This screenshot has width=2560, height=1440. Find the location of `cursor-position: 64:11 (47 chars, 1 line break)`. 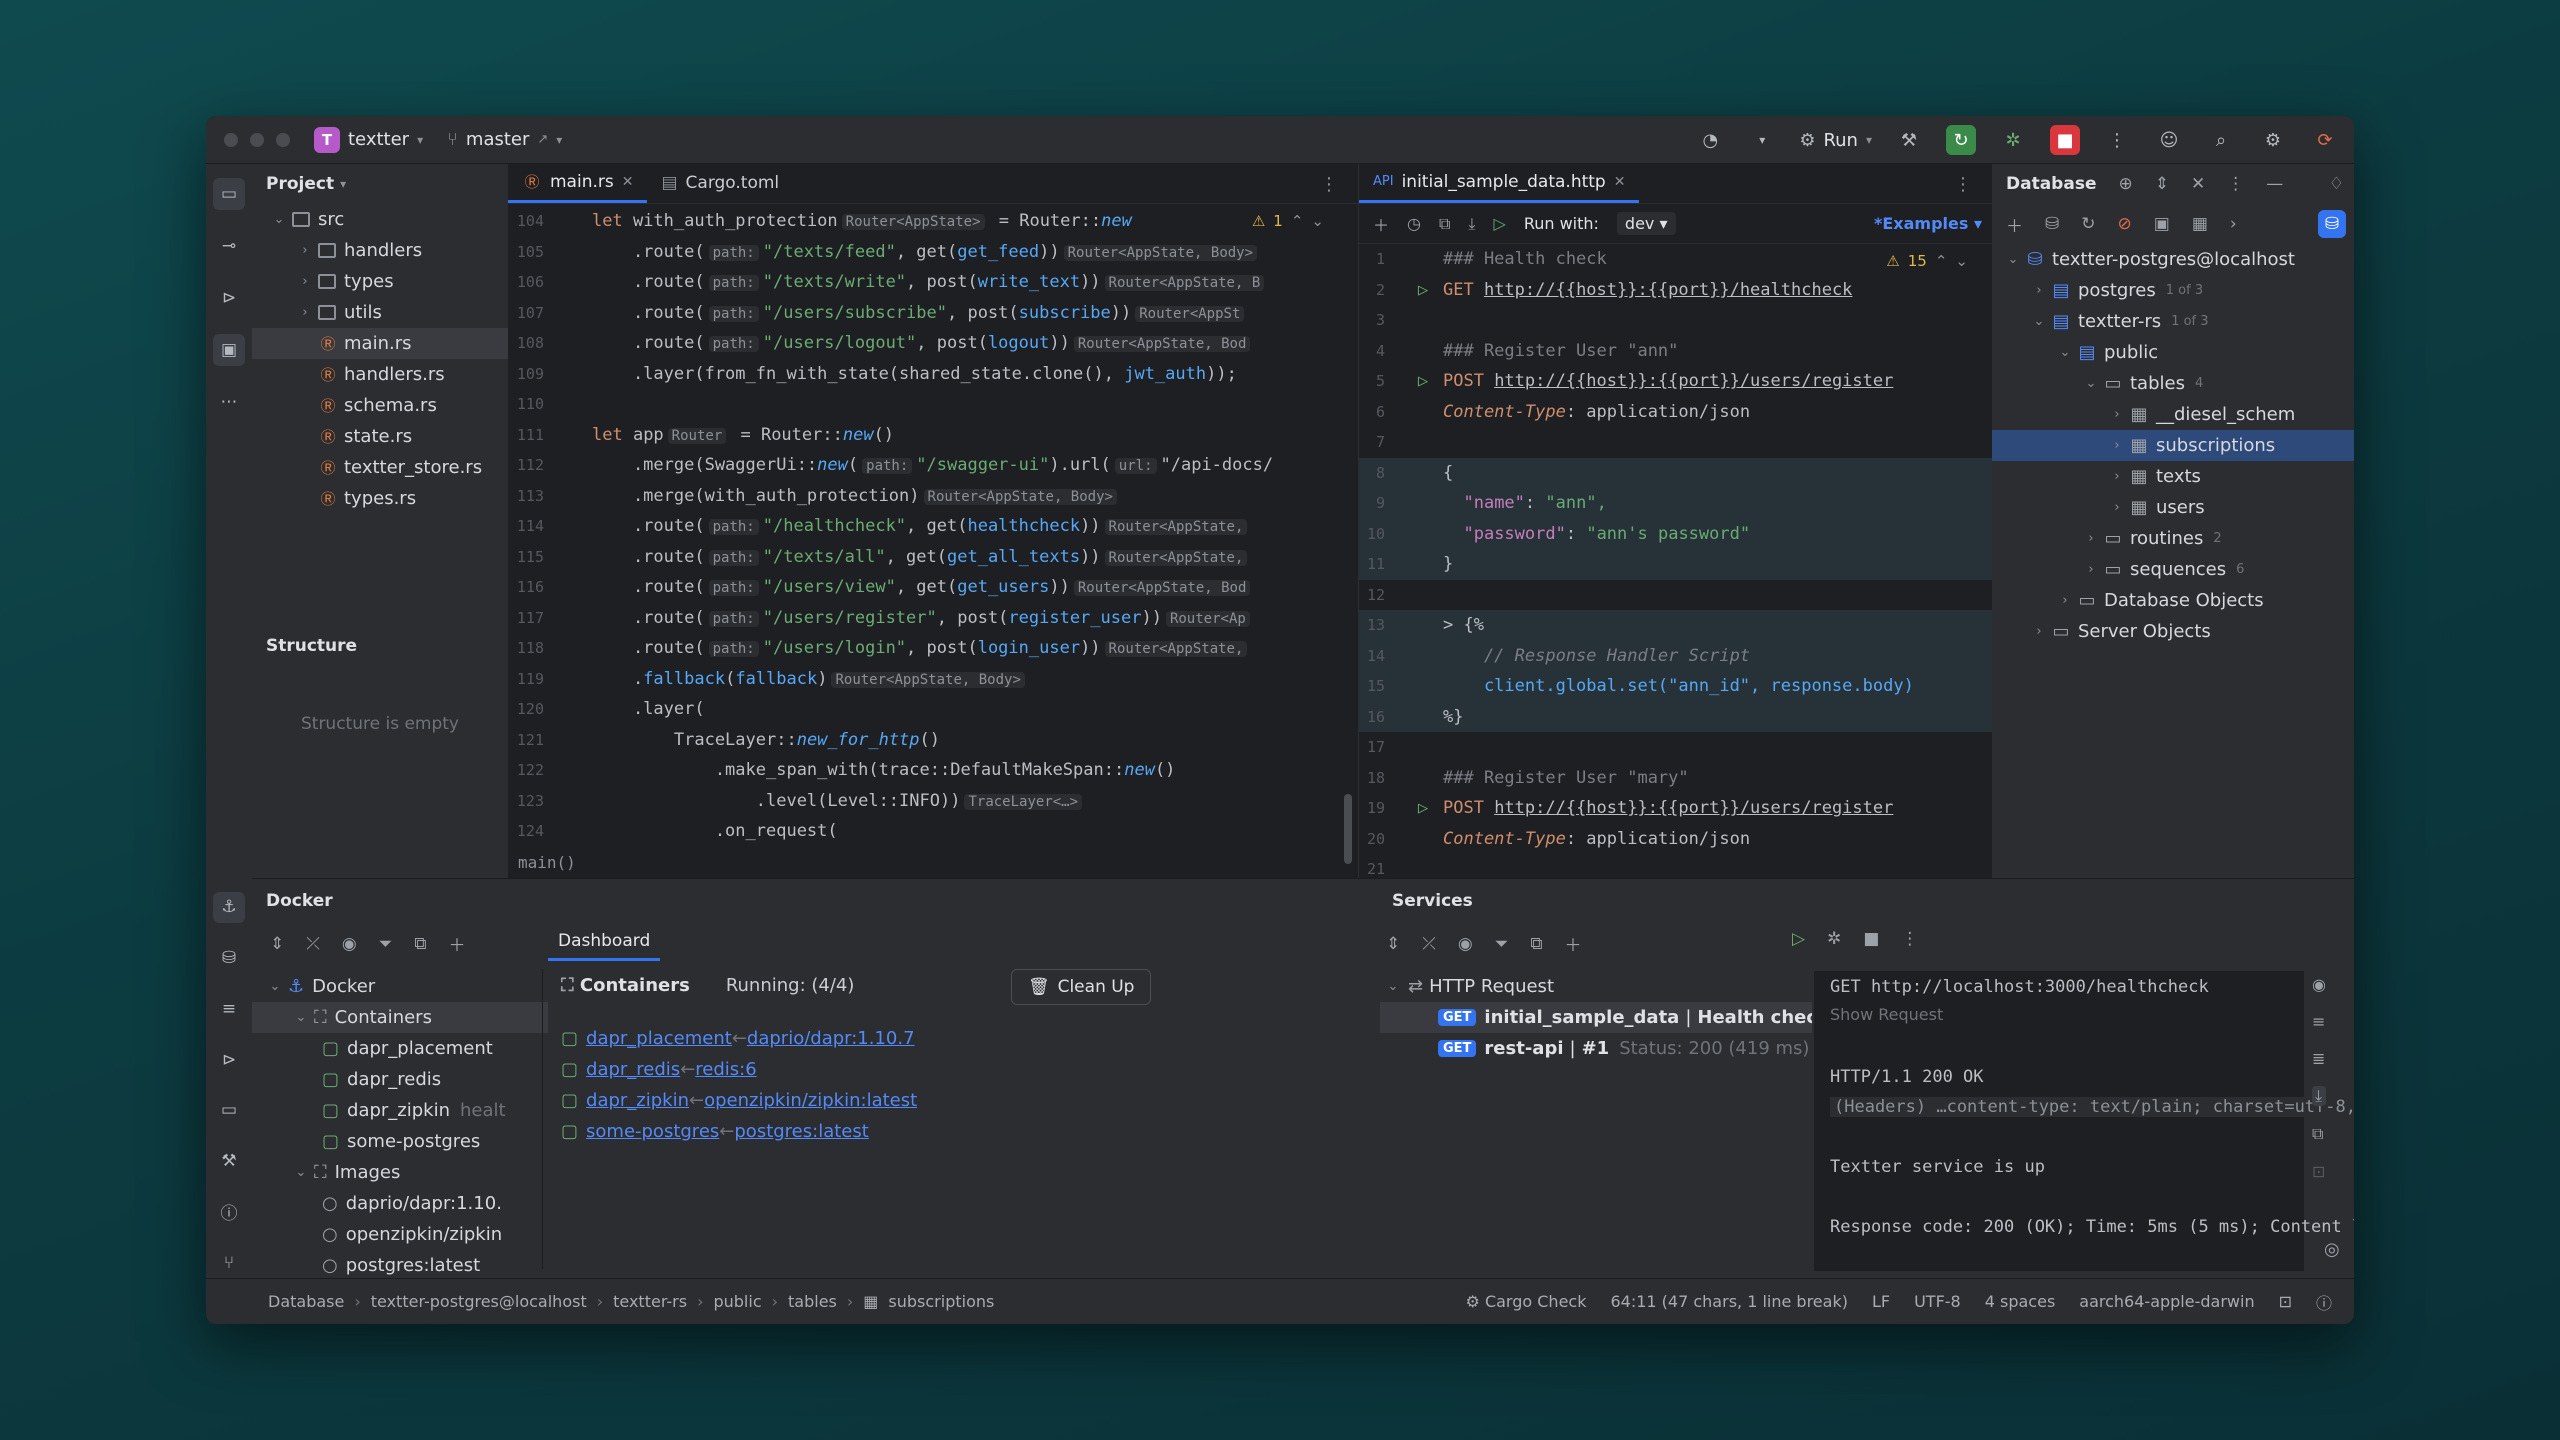

cursor-position: 64:11 (47 chars, 1 line break) is located at coordinates (1728, 1301).